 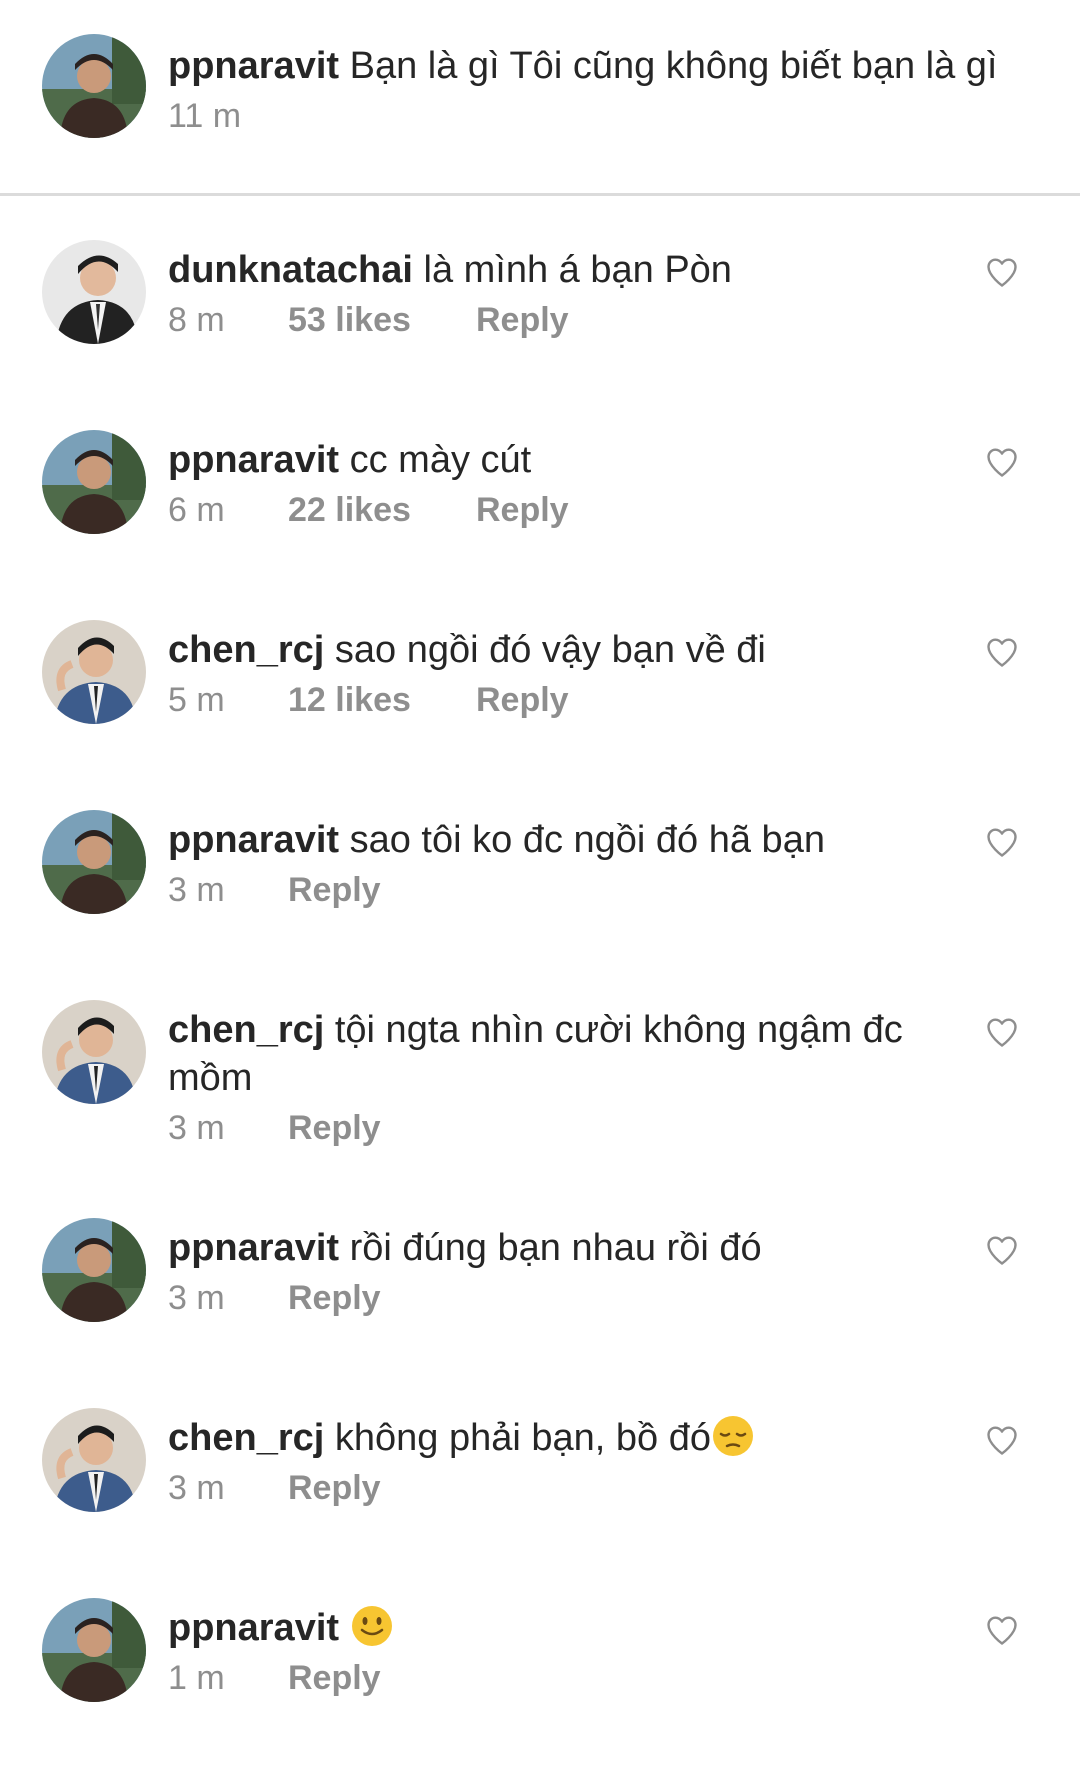 What do you see at coordinates (344, 1628) in the screenshot?
I see `comment-text` at bounding box center [344, 1628].